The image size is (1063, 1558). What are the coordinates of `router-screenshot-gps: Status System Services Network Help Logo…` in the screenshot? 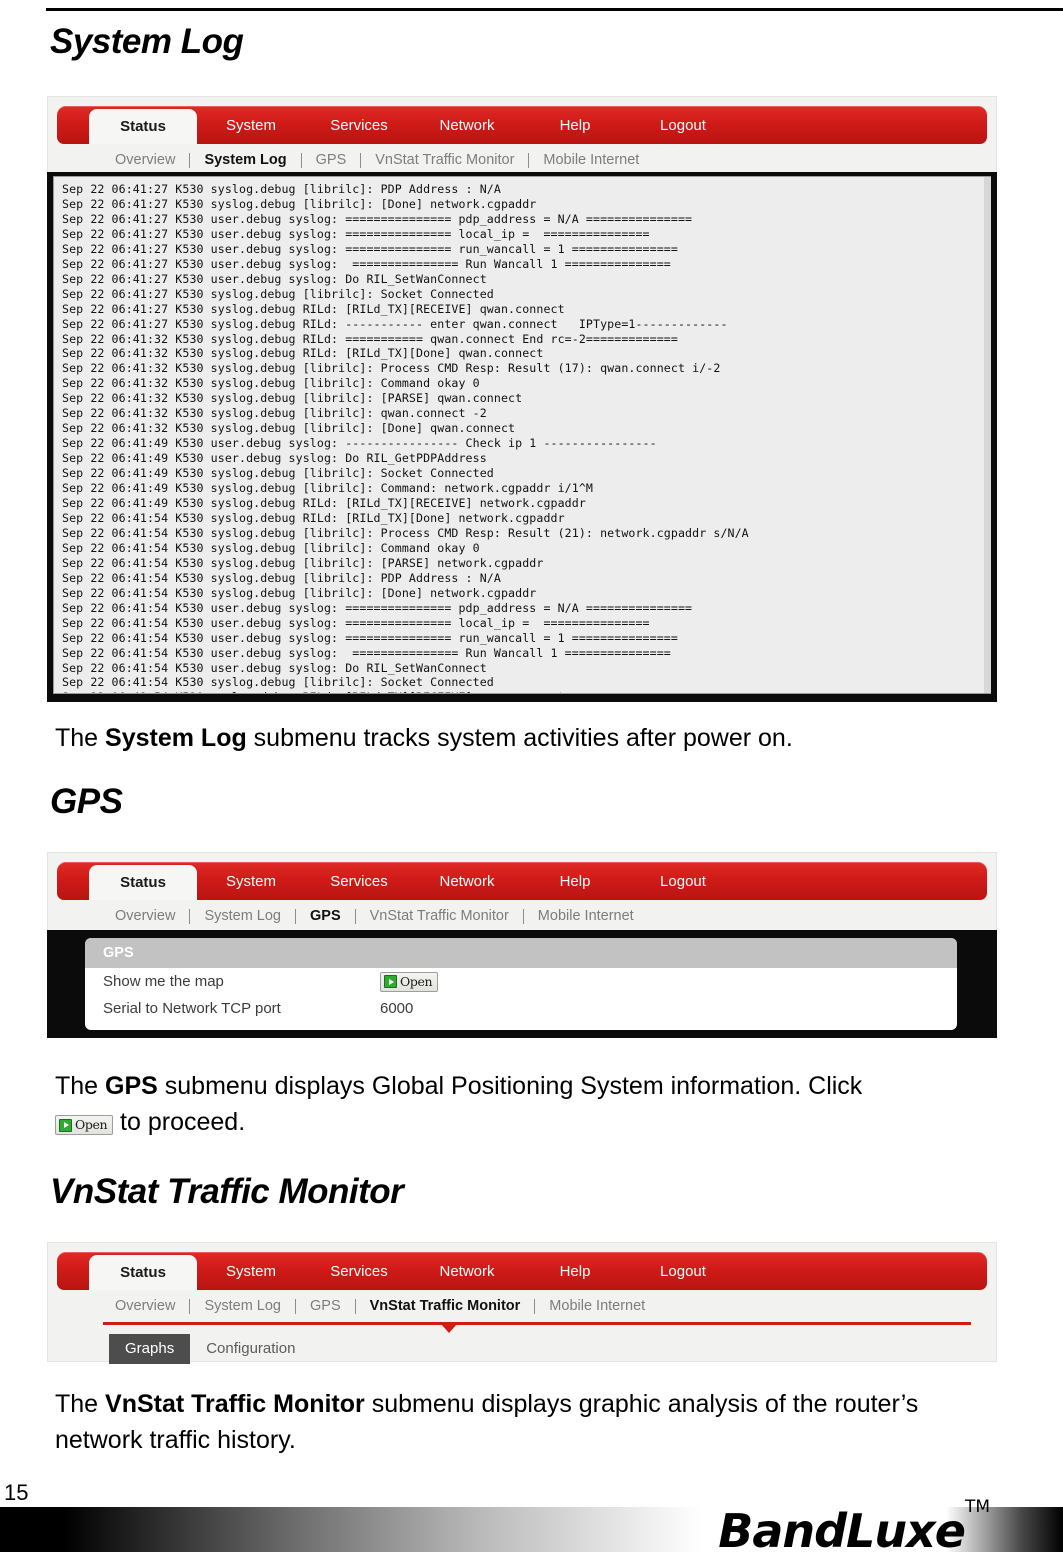 It's located at (522, 892).